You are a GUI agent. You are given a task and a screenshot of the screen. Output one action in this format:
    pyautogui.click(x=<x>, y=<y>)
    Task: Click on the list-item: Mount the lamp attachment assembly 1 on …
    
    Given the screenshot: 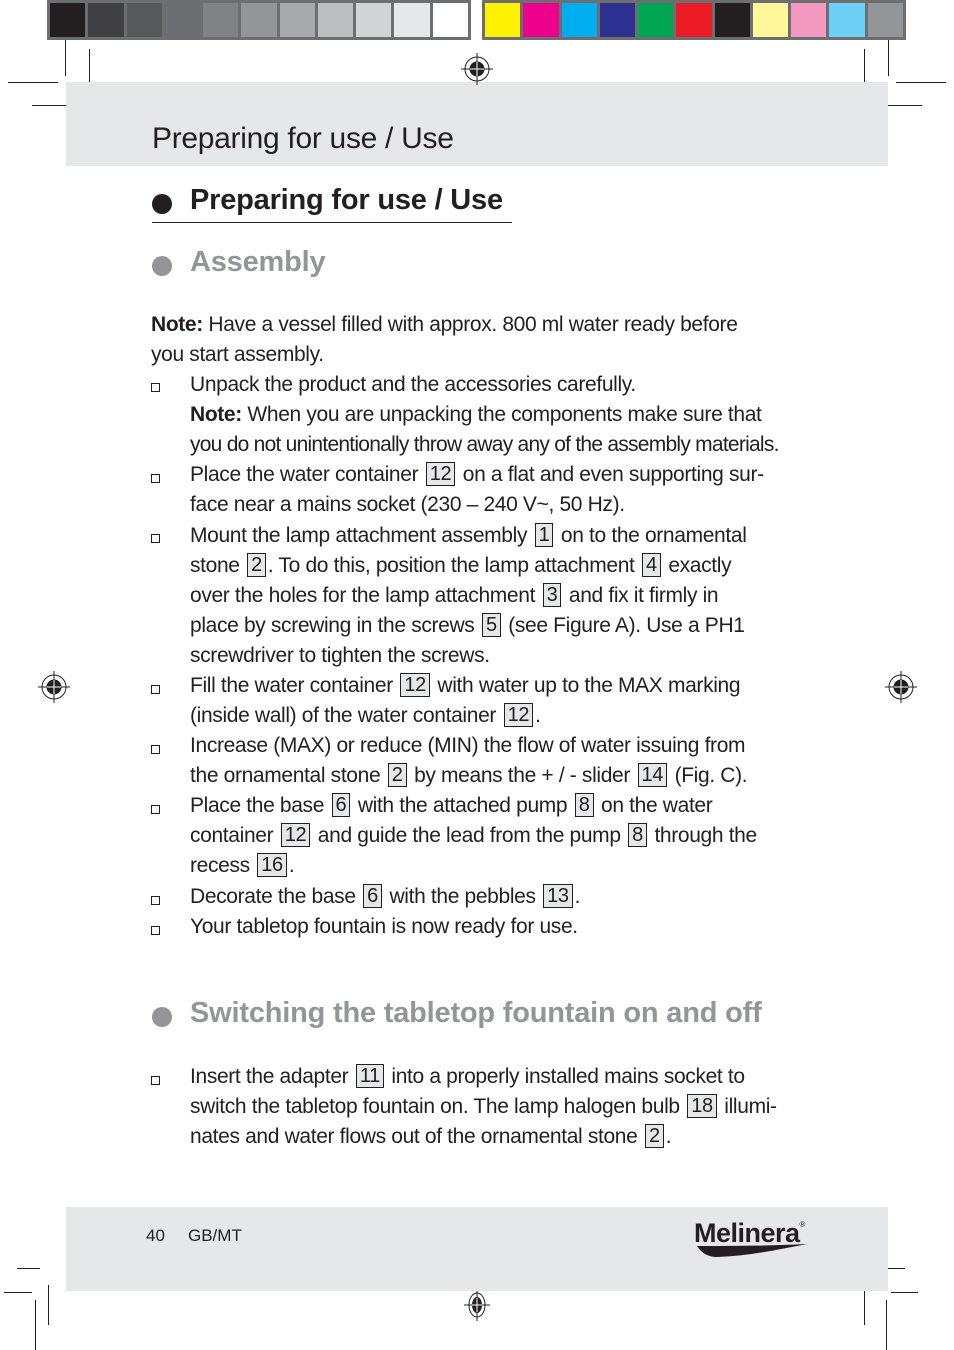 What is the action you would take?
    pyautogui.click(x=468, y=536)
    